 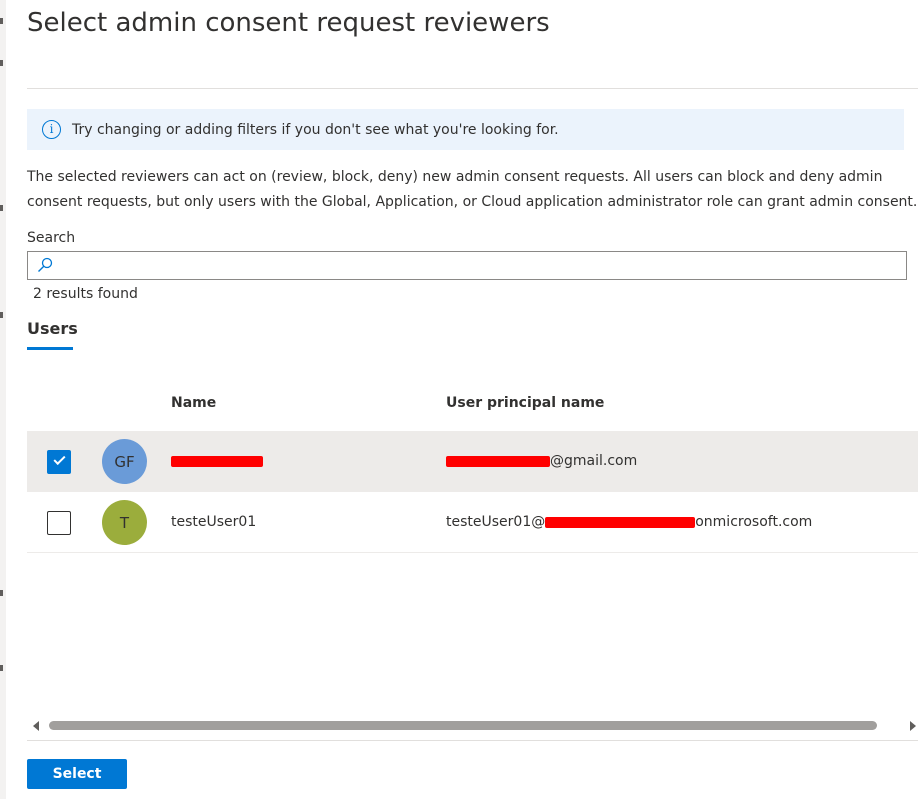 I want to click on tab-users: Users, so click(x=52, y=328).